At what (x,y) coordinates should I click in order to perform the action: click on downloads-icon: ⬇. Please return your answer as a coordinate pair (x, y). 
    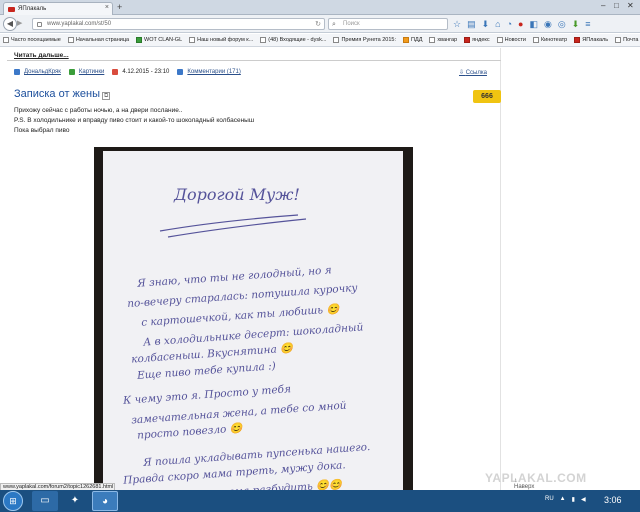
    Looking at the image, I should click on (486, 24).